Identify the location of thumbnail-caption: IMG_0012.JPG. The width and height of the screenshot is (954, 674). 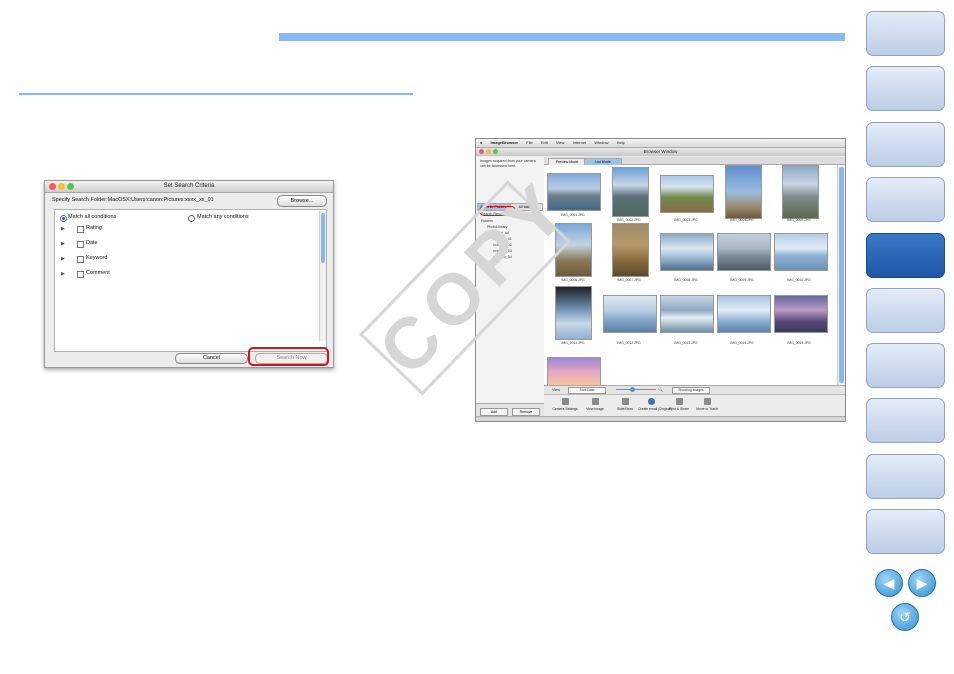
(629, 343).